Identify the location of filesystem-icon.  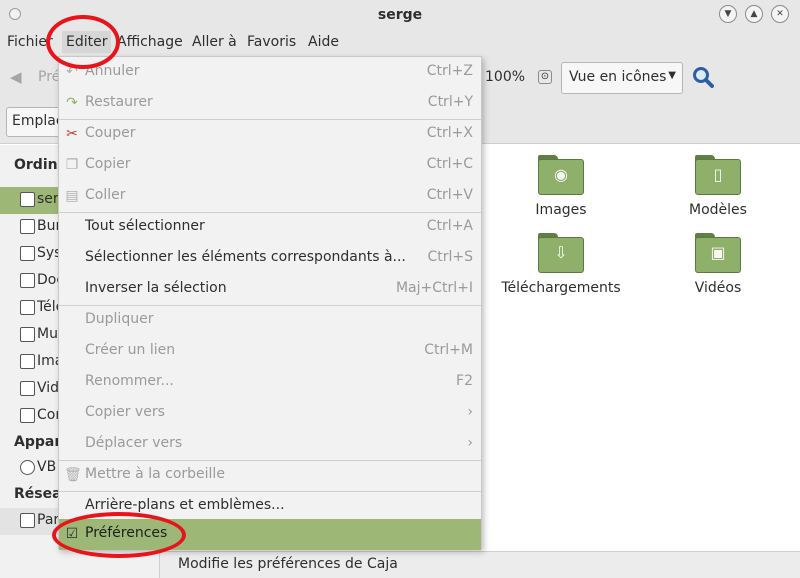
(27, 253).